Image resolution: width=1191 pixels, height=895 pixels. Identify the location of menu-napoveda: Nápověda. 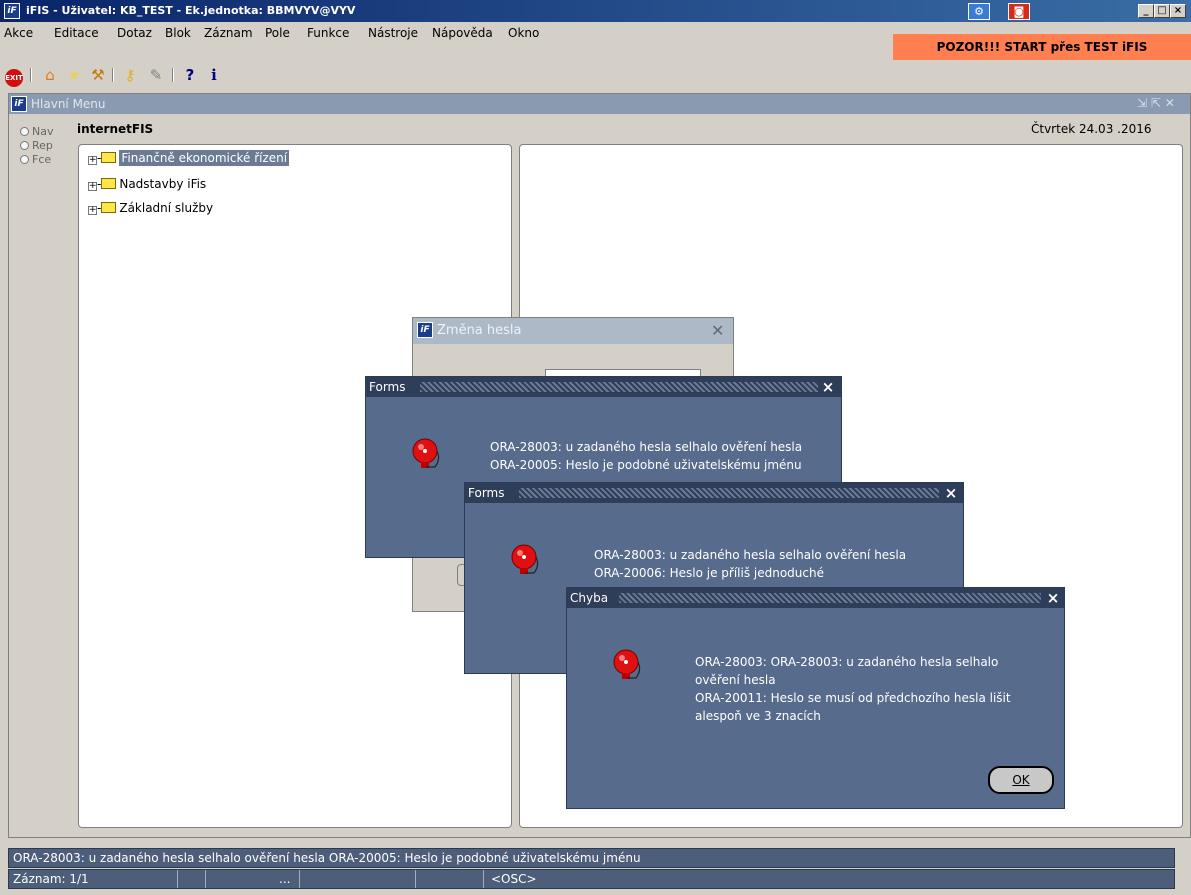
(462, 33).